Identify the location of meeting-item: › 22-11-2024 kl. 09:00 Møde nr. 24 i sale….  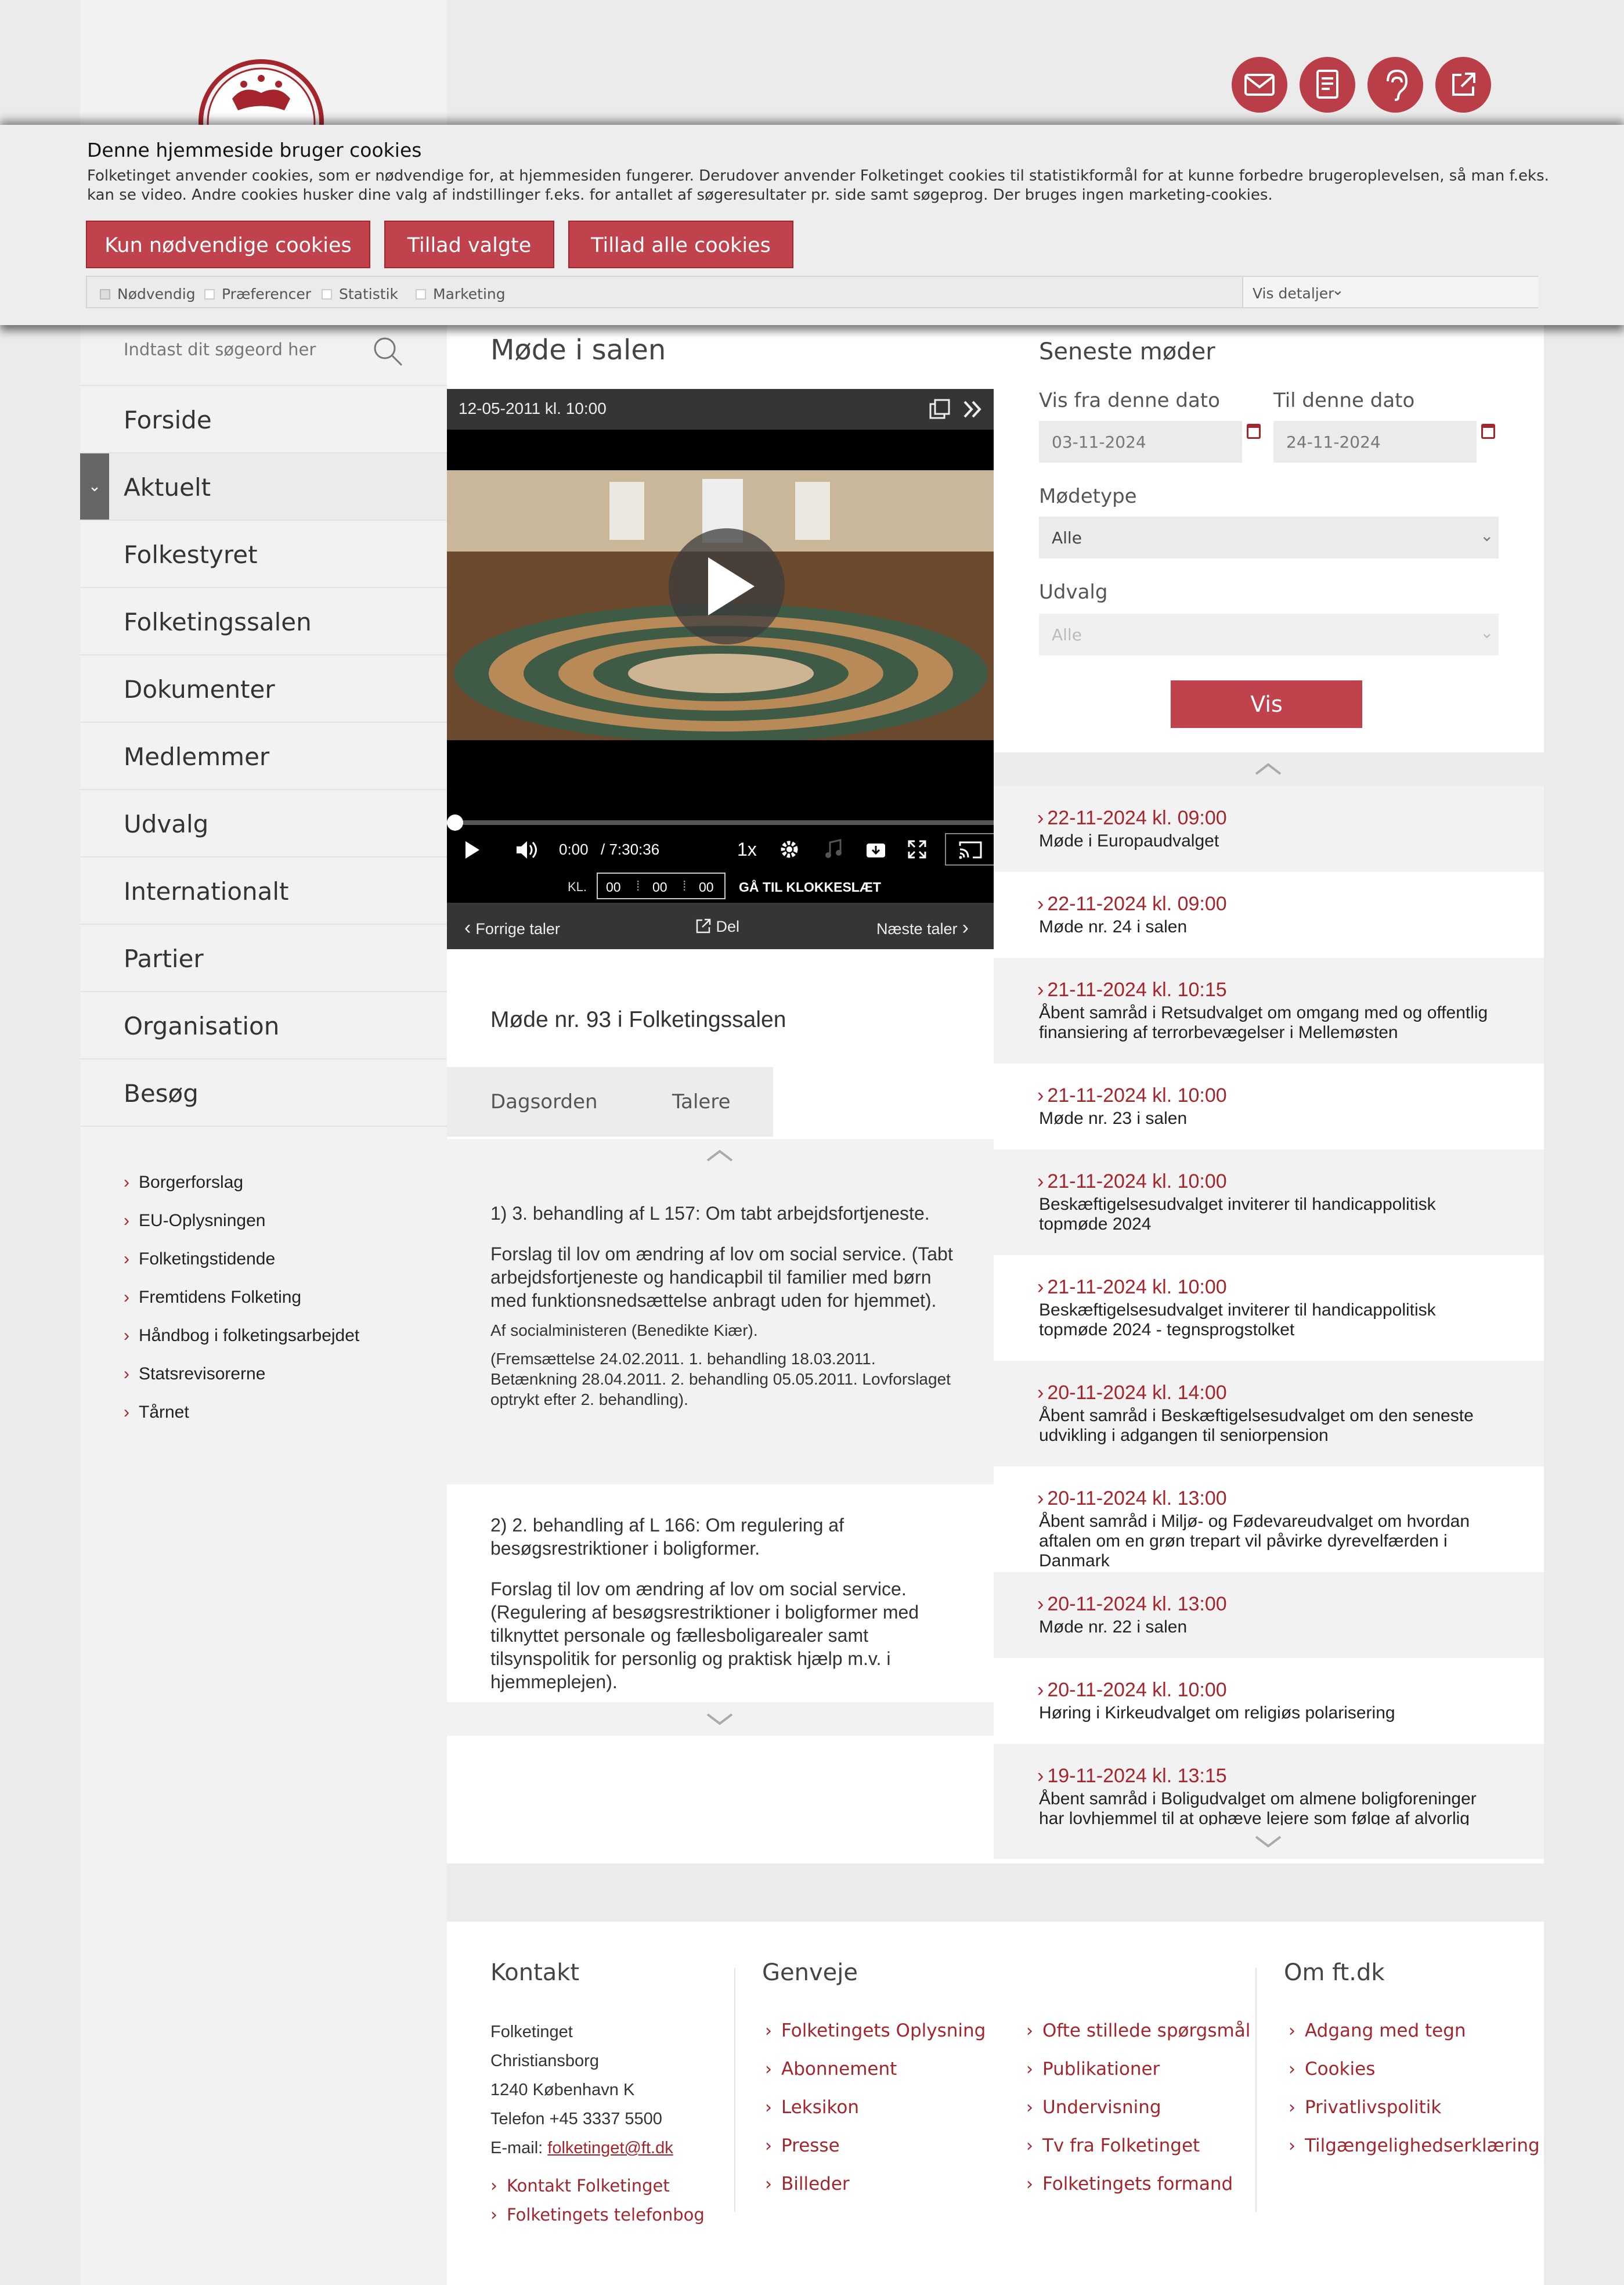
(1269, 915).